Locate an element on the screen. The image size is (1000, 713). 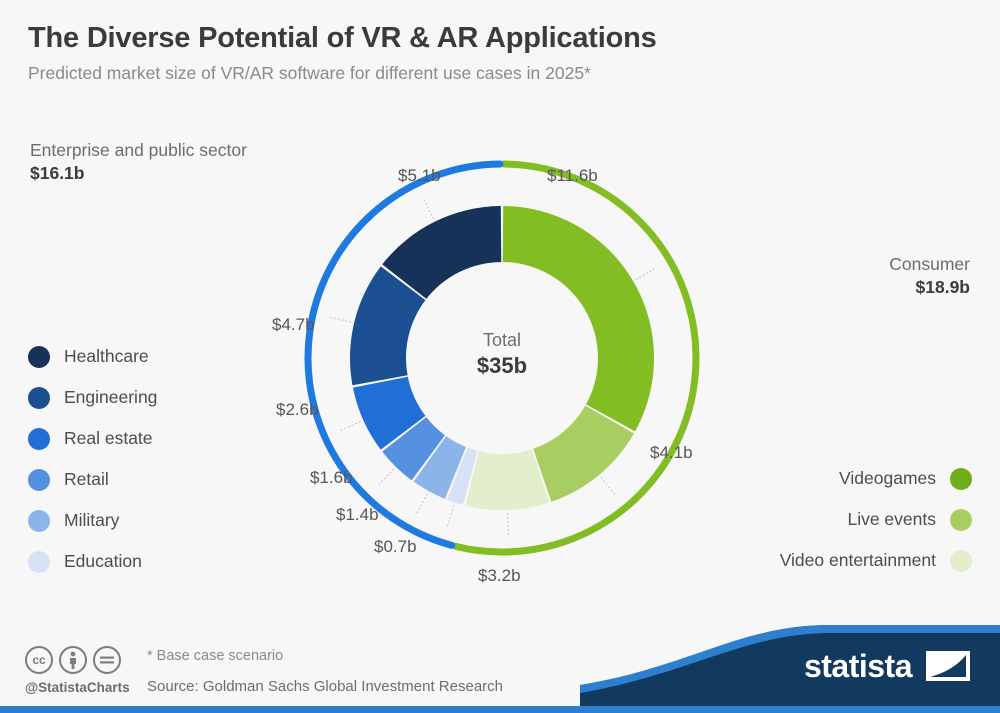
leader-line-engineering is located at coordinates (340, 319).